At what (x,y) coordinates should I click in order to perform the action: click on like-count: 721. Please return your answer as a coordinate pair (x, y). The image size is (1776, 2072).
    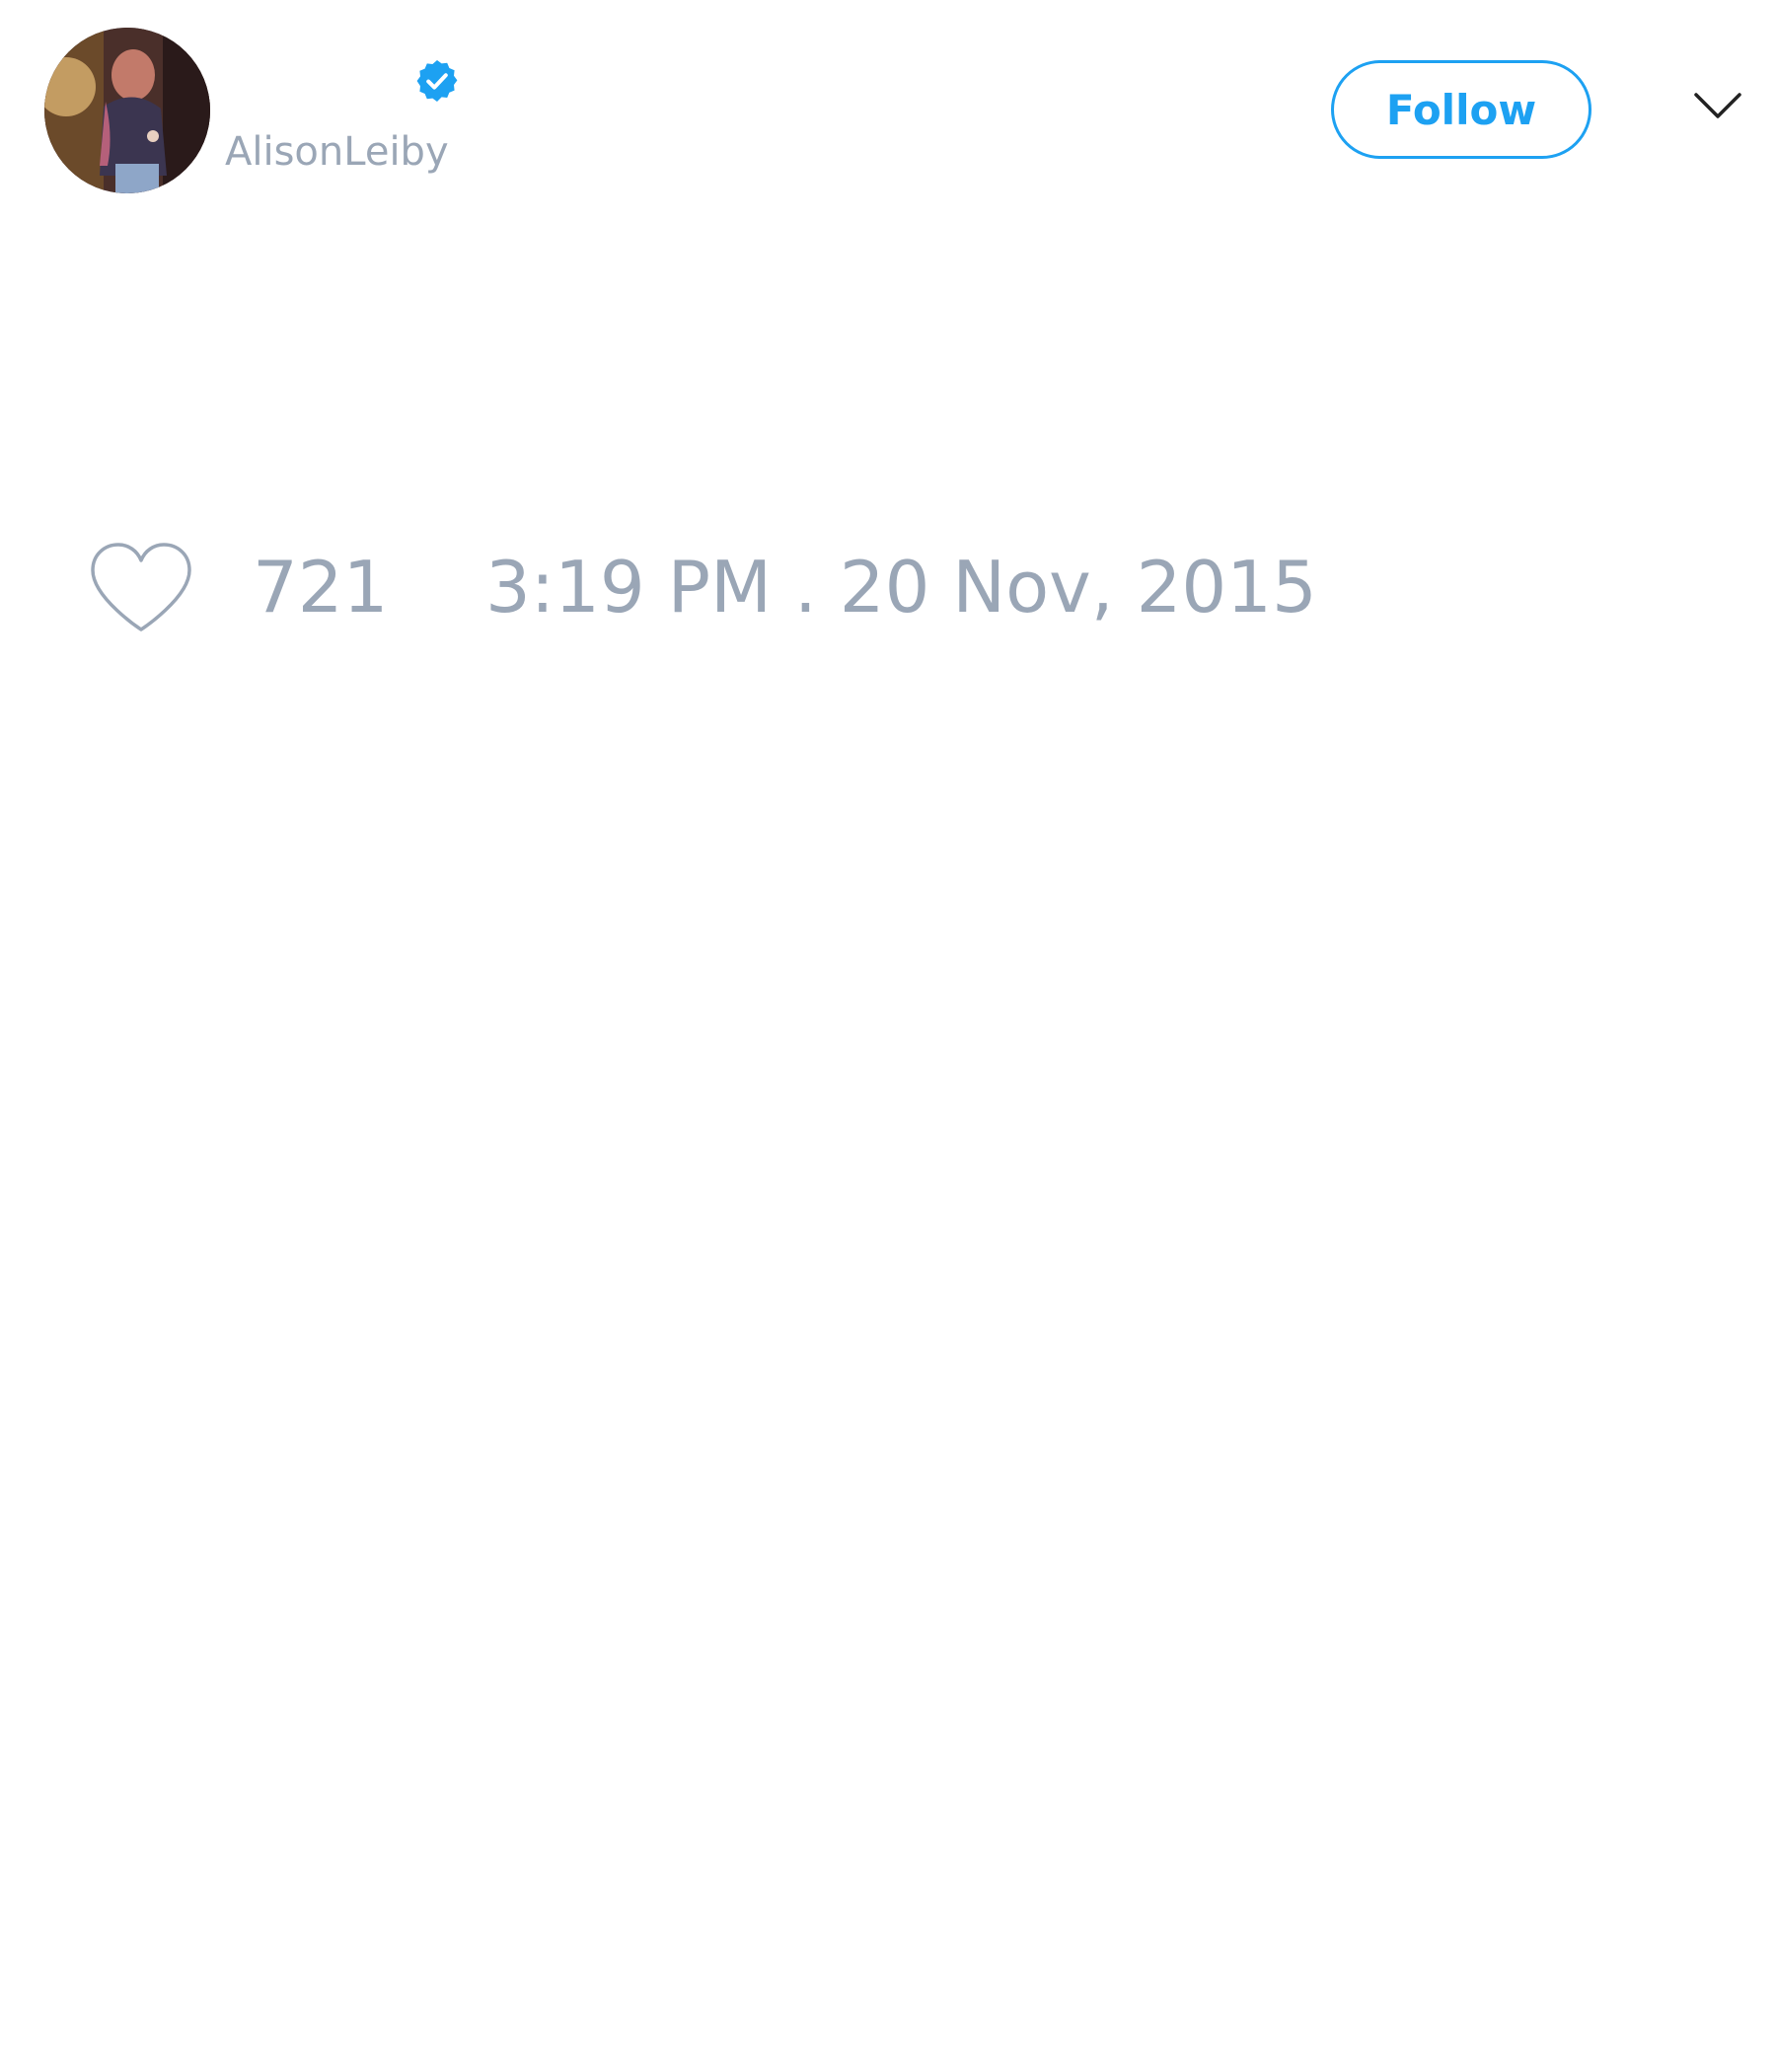
    Looking at the image, I should click on (321, 588).